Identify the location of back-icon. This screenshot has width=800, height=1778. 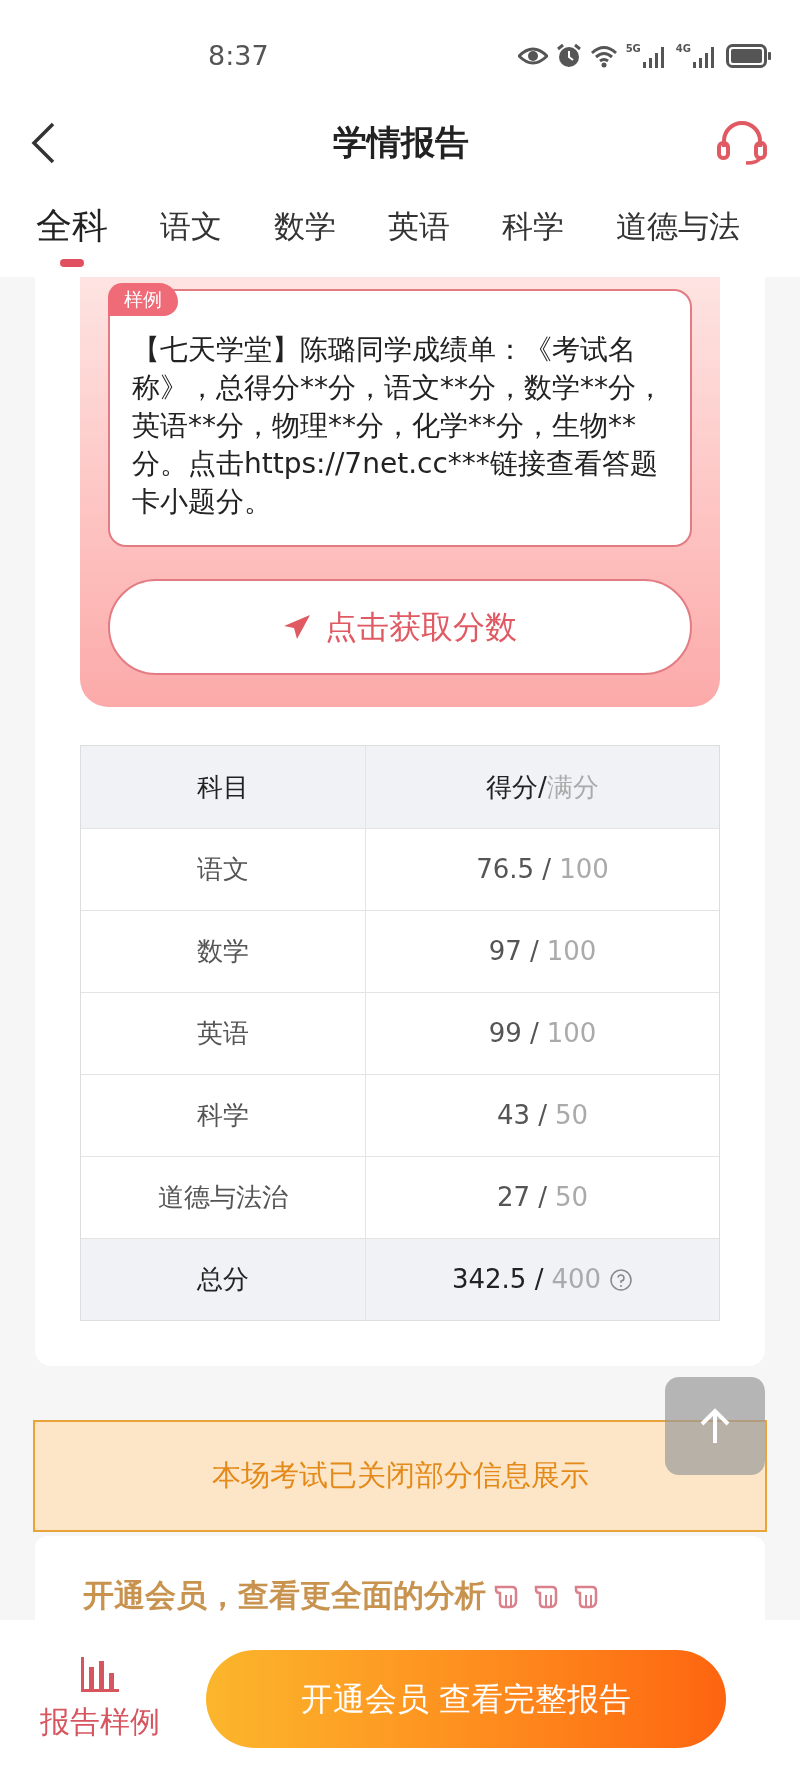
(43, 142).